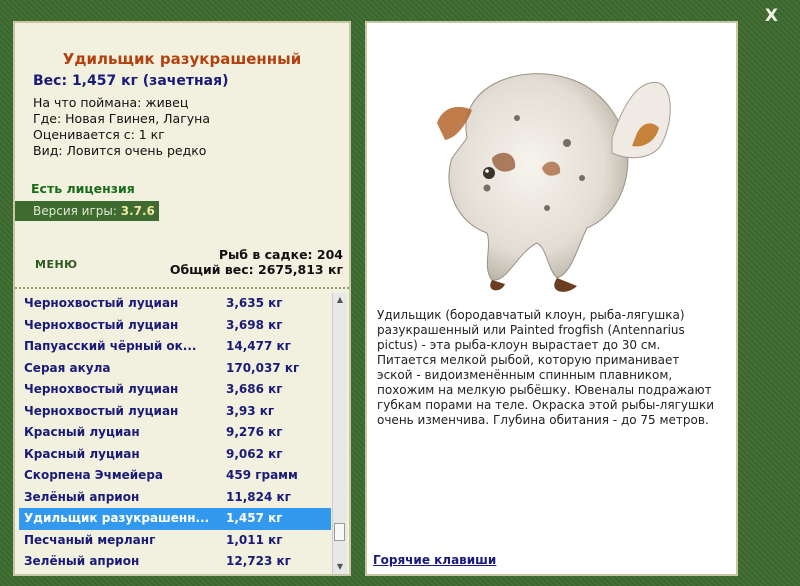 This screenshot has width=800, height=586. I want to click on catch-weight: 170,037 кг, so click(263, 367).